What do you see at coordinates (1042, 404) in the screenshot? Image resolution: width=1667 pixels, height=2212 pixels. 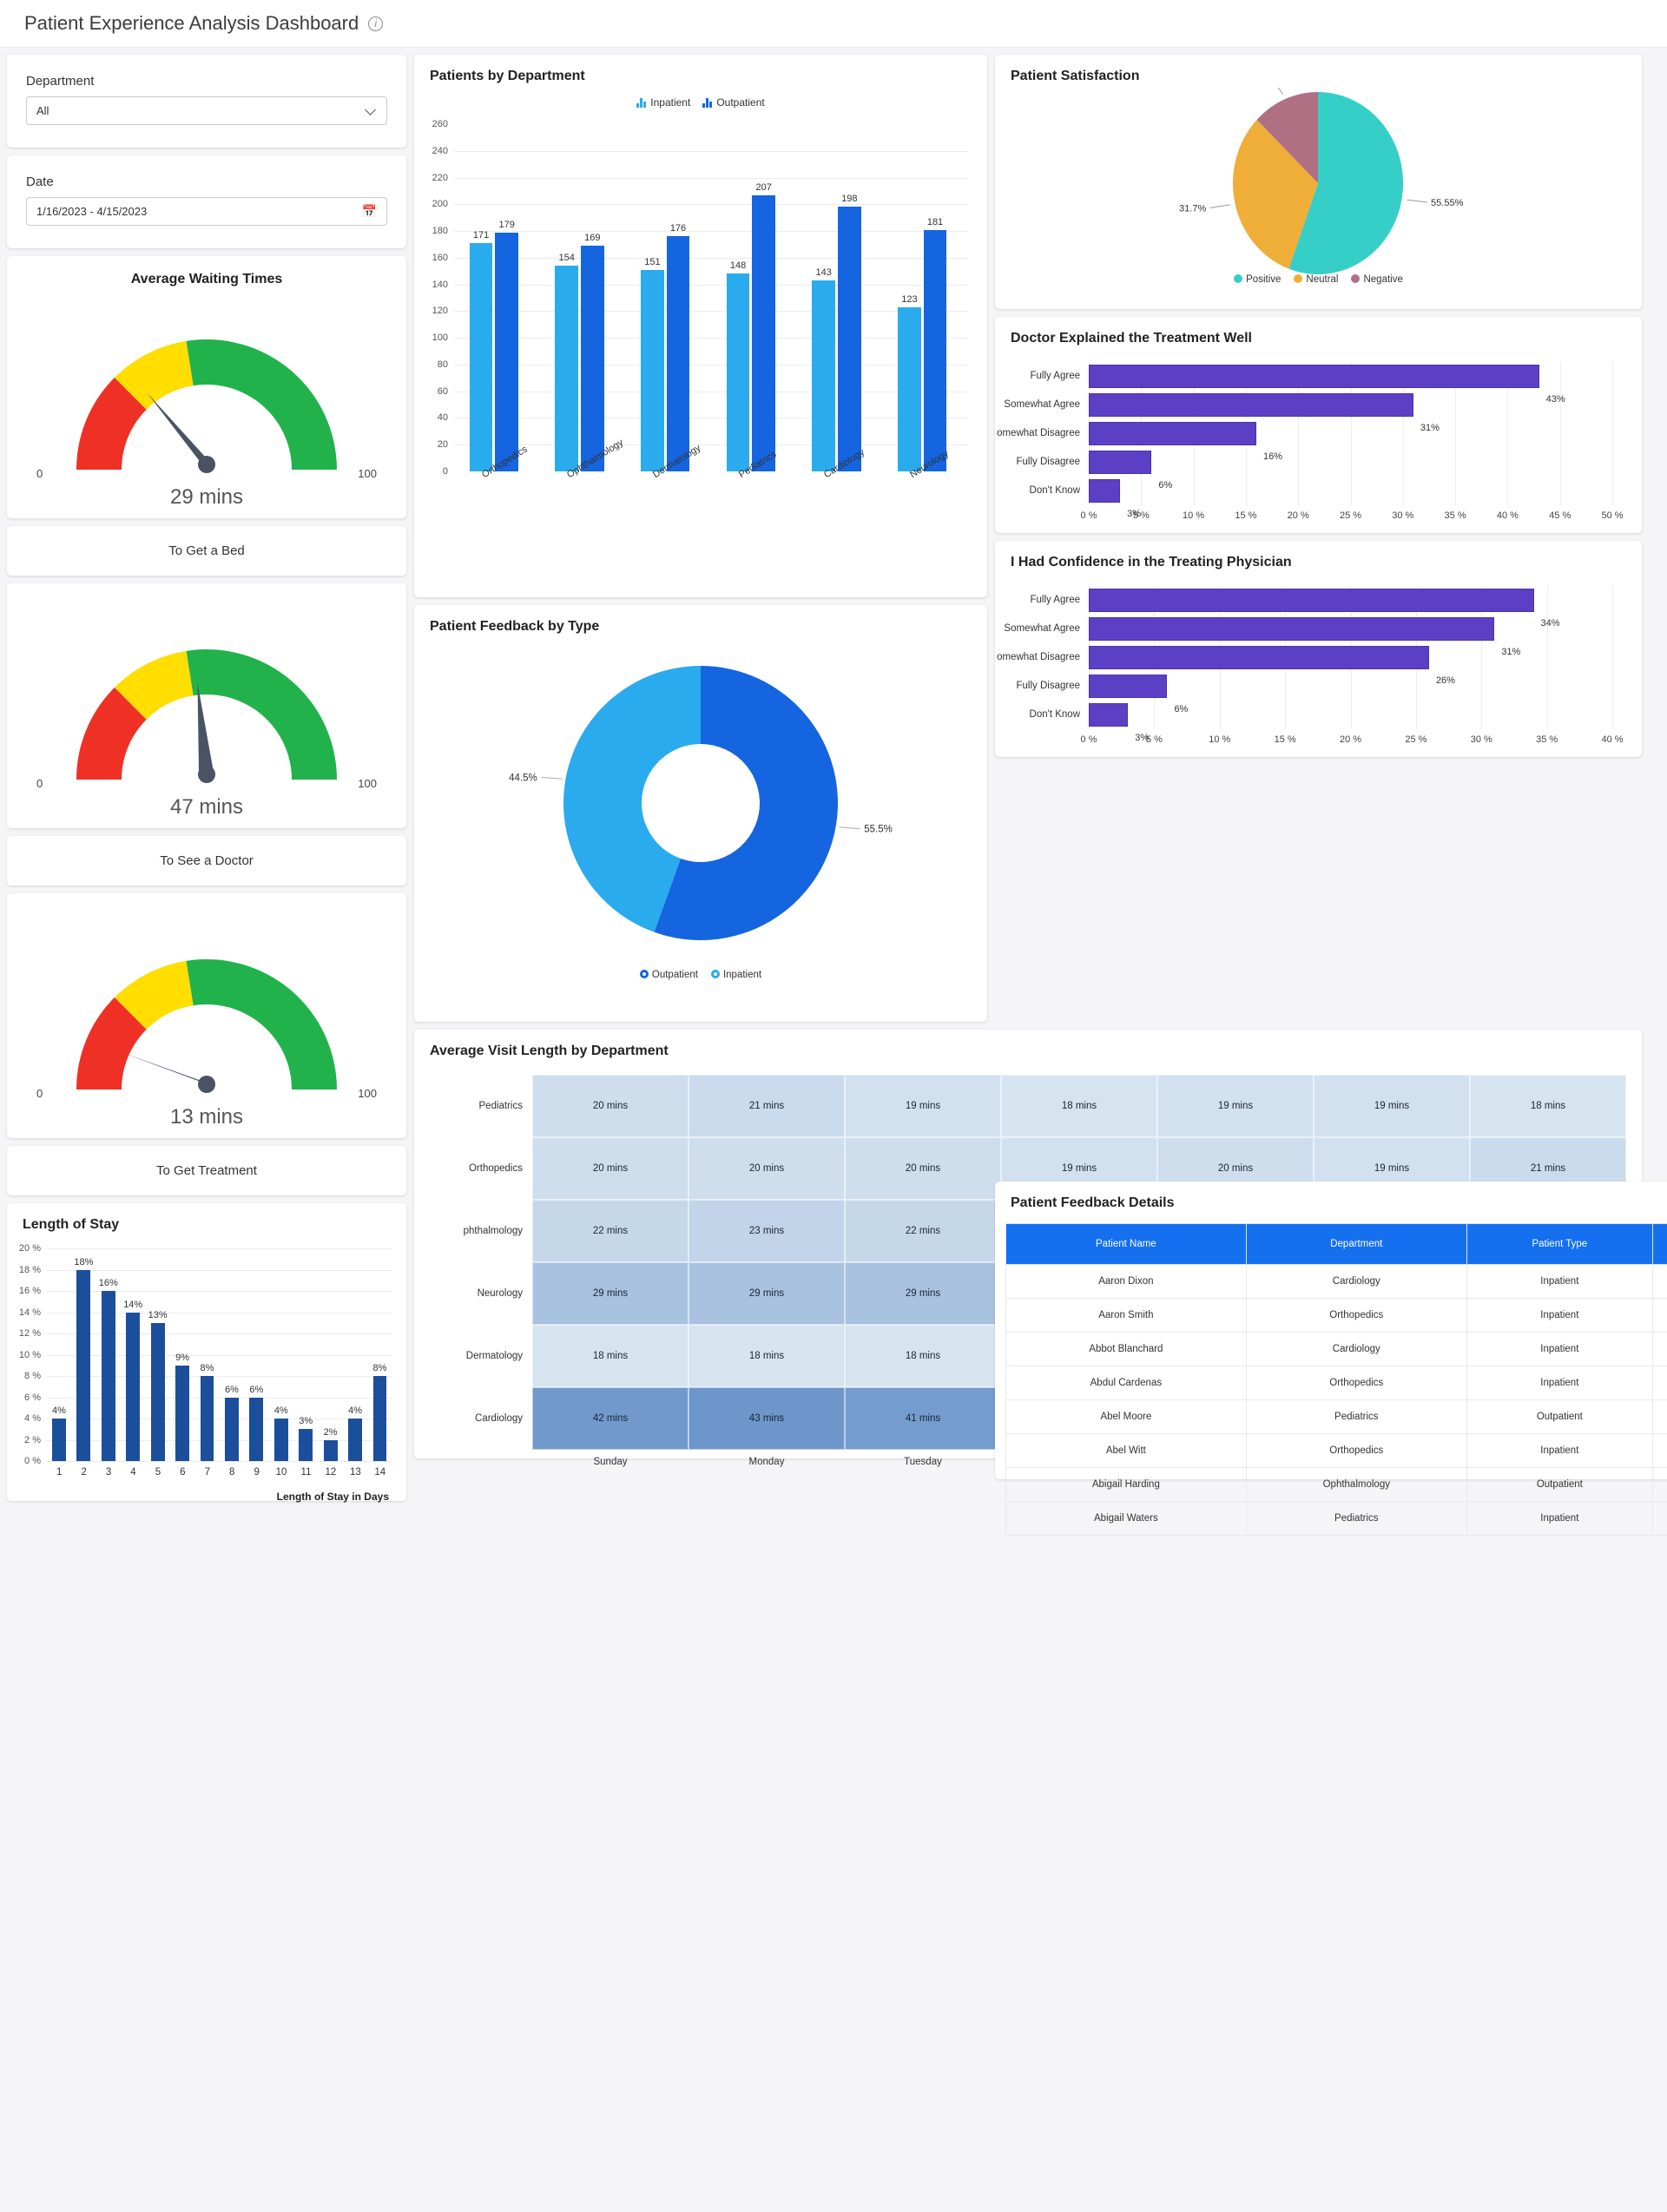 I see `category-label: Somewhat Agree` at bounding box center [1042, 404].